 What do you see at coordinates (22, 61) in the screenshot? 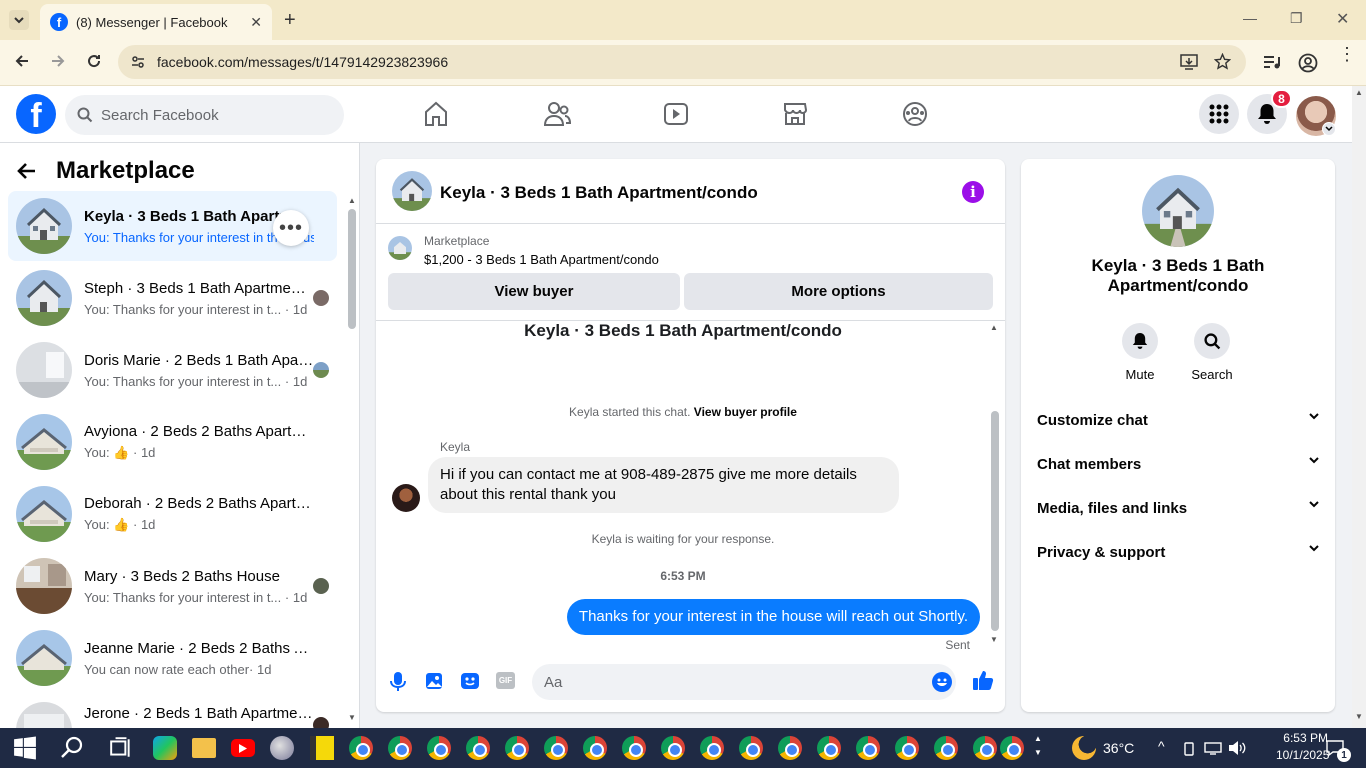
I see `back-button` at bounding box center [22, 61].